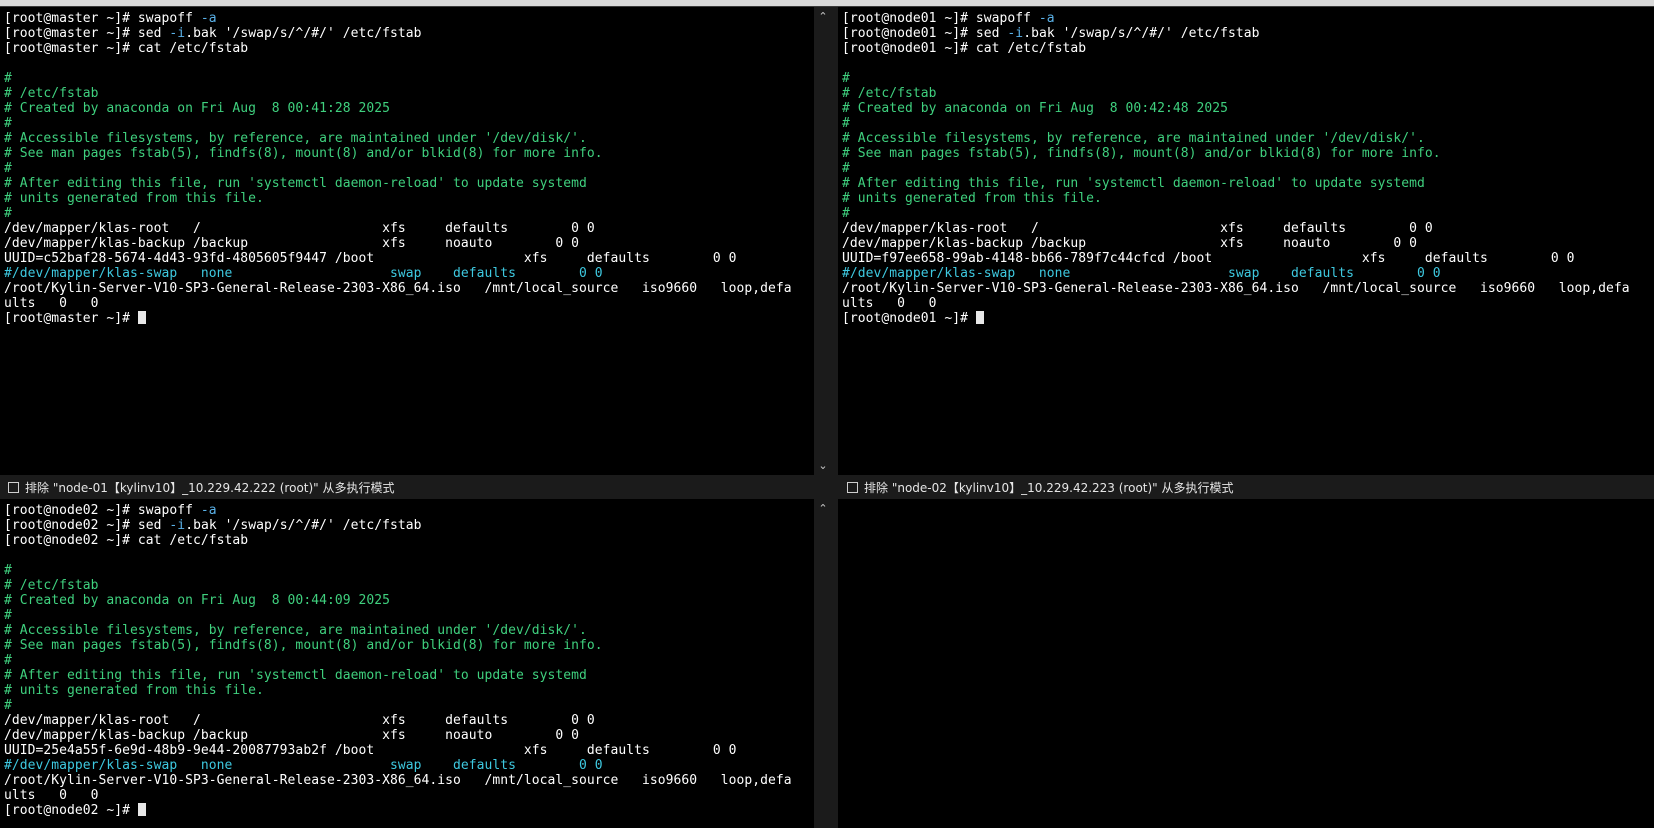 The image size is (1654, 828). Describe the element at coordinates (909, 318) in the screenshot. I see `terminal-text: [root@node01 ~]#` at that location.